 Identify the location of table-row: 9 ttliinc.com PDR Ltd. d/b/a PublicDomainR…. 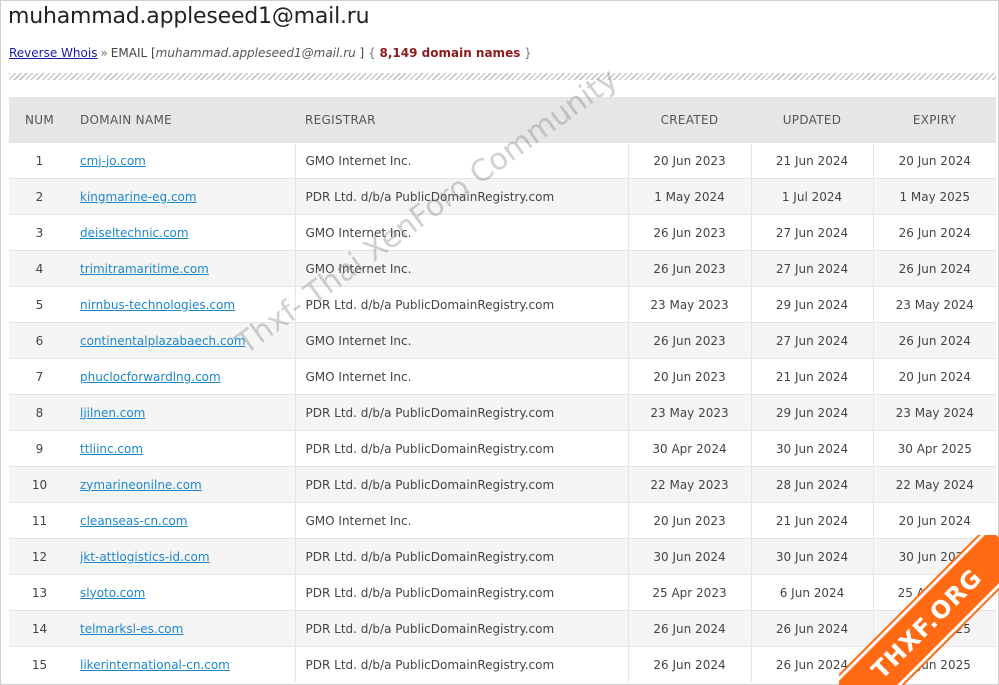
(502, 448).